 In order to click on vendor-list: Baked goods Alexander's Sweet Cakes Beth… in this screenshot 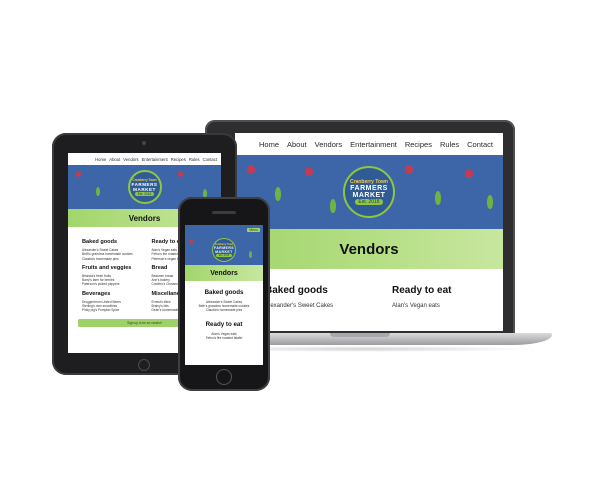, I will do `click(224, 310)`.